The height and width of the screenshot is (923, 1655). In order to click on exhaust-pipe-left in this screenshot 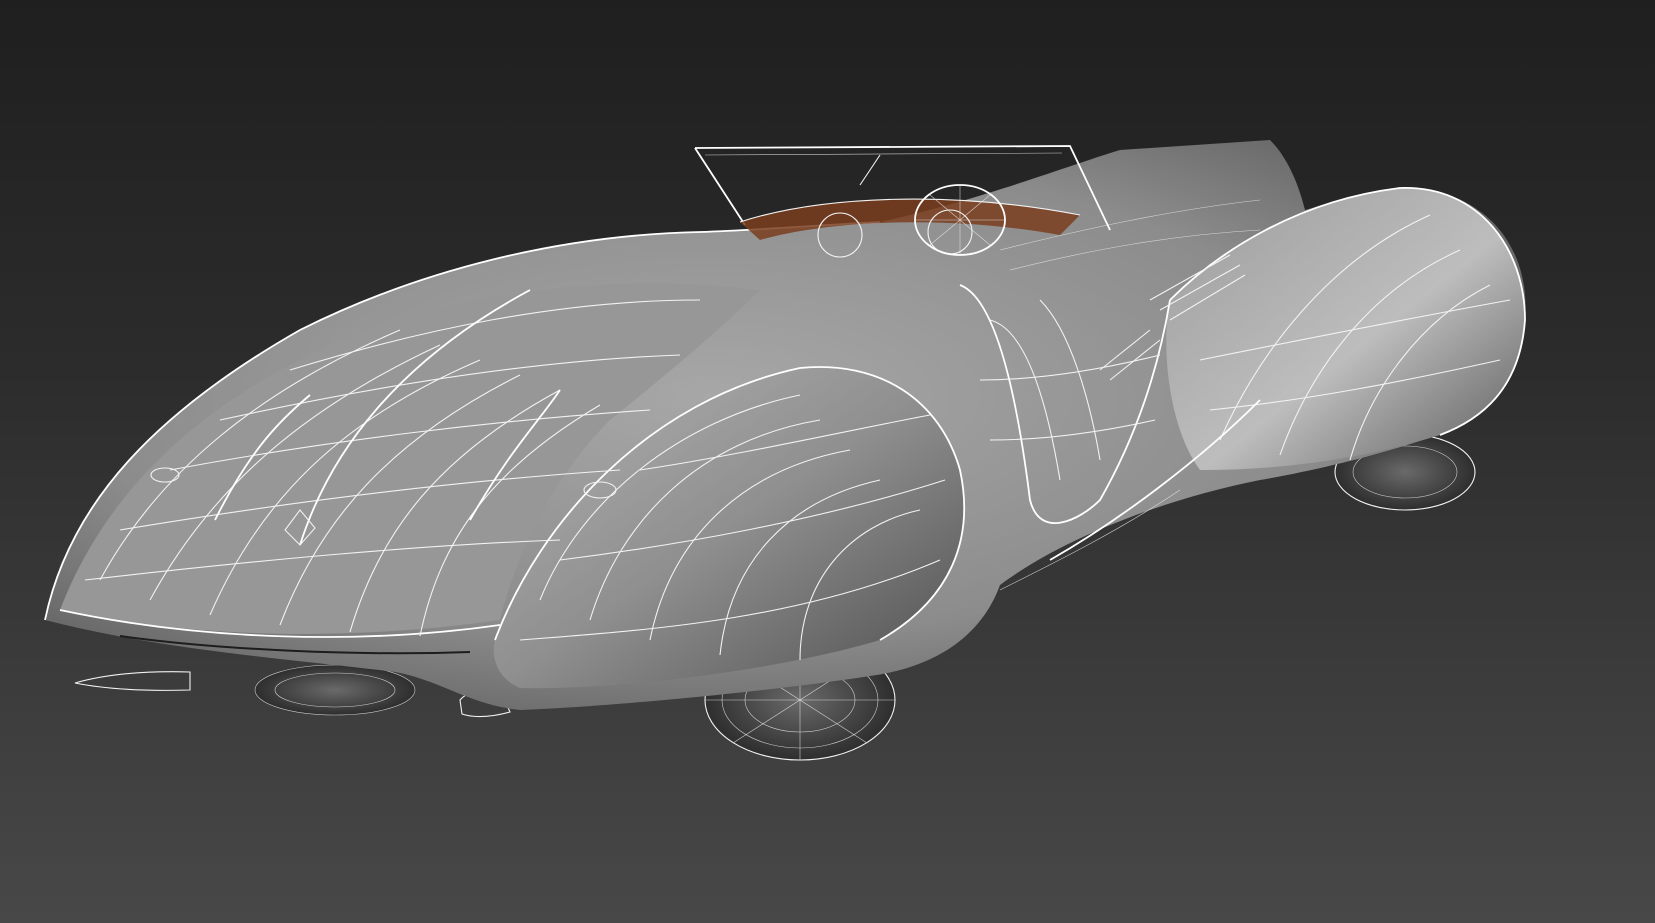, I will do `click(132, 681)`.